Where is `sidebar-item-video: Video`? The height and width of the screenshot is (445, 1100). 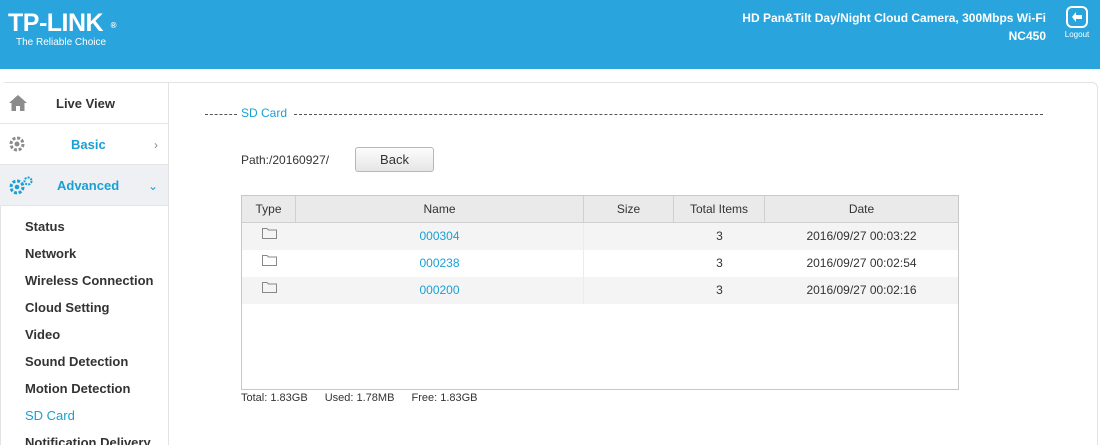 sidebar-item-video: Video is located at coordinates (84, 334).